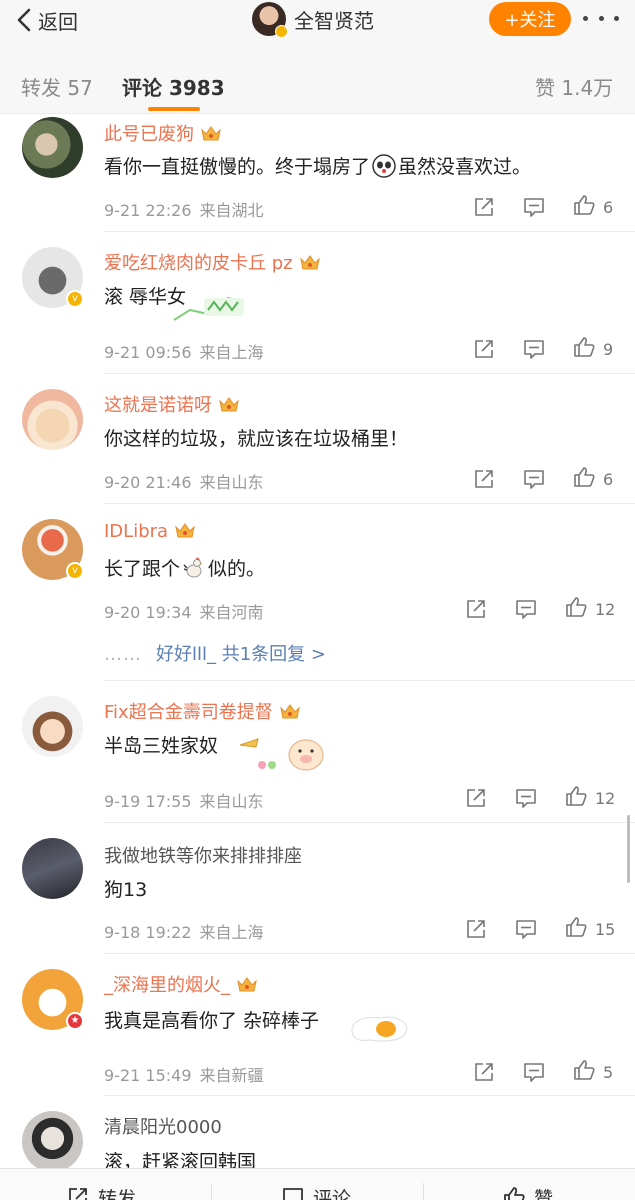  Describe the element at coordinates (384, 166) in the screenshot. I see `panda-emoji-icon` at that location.